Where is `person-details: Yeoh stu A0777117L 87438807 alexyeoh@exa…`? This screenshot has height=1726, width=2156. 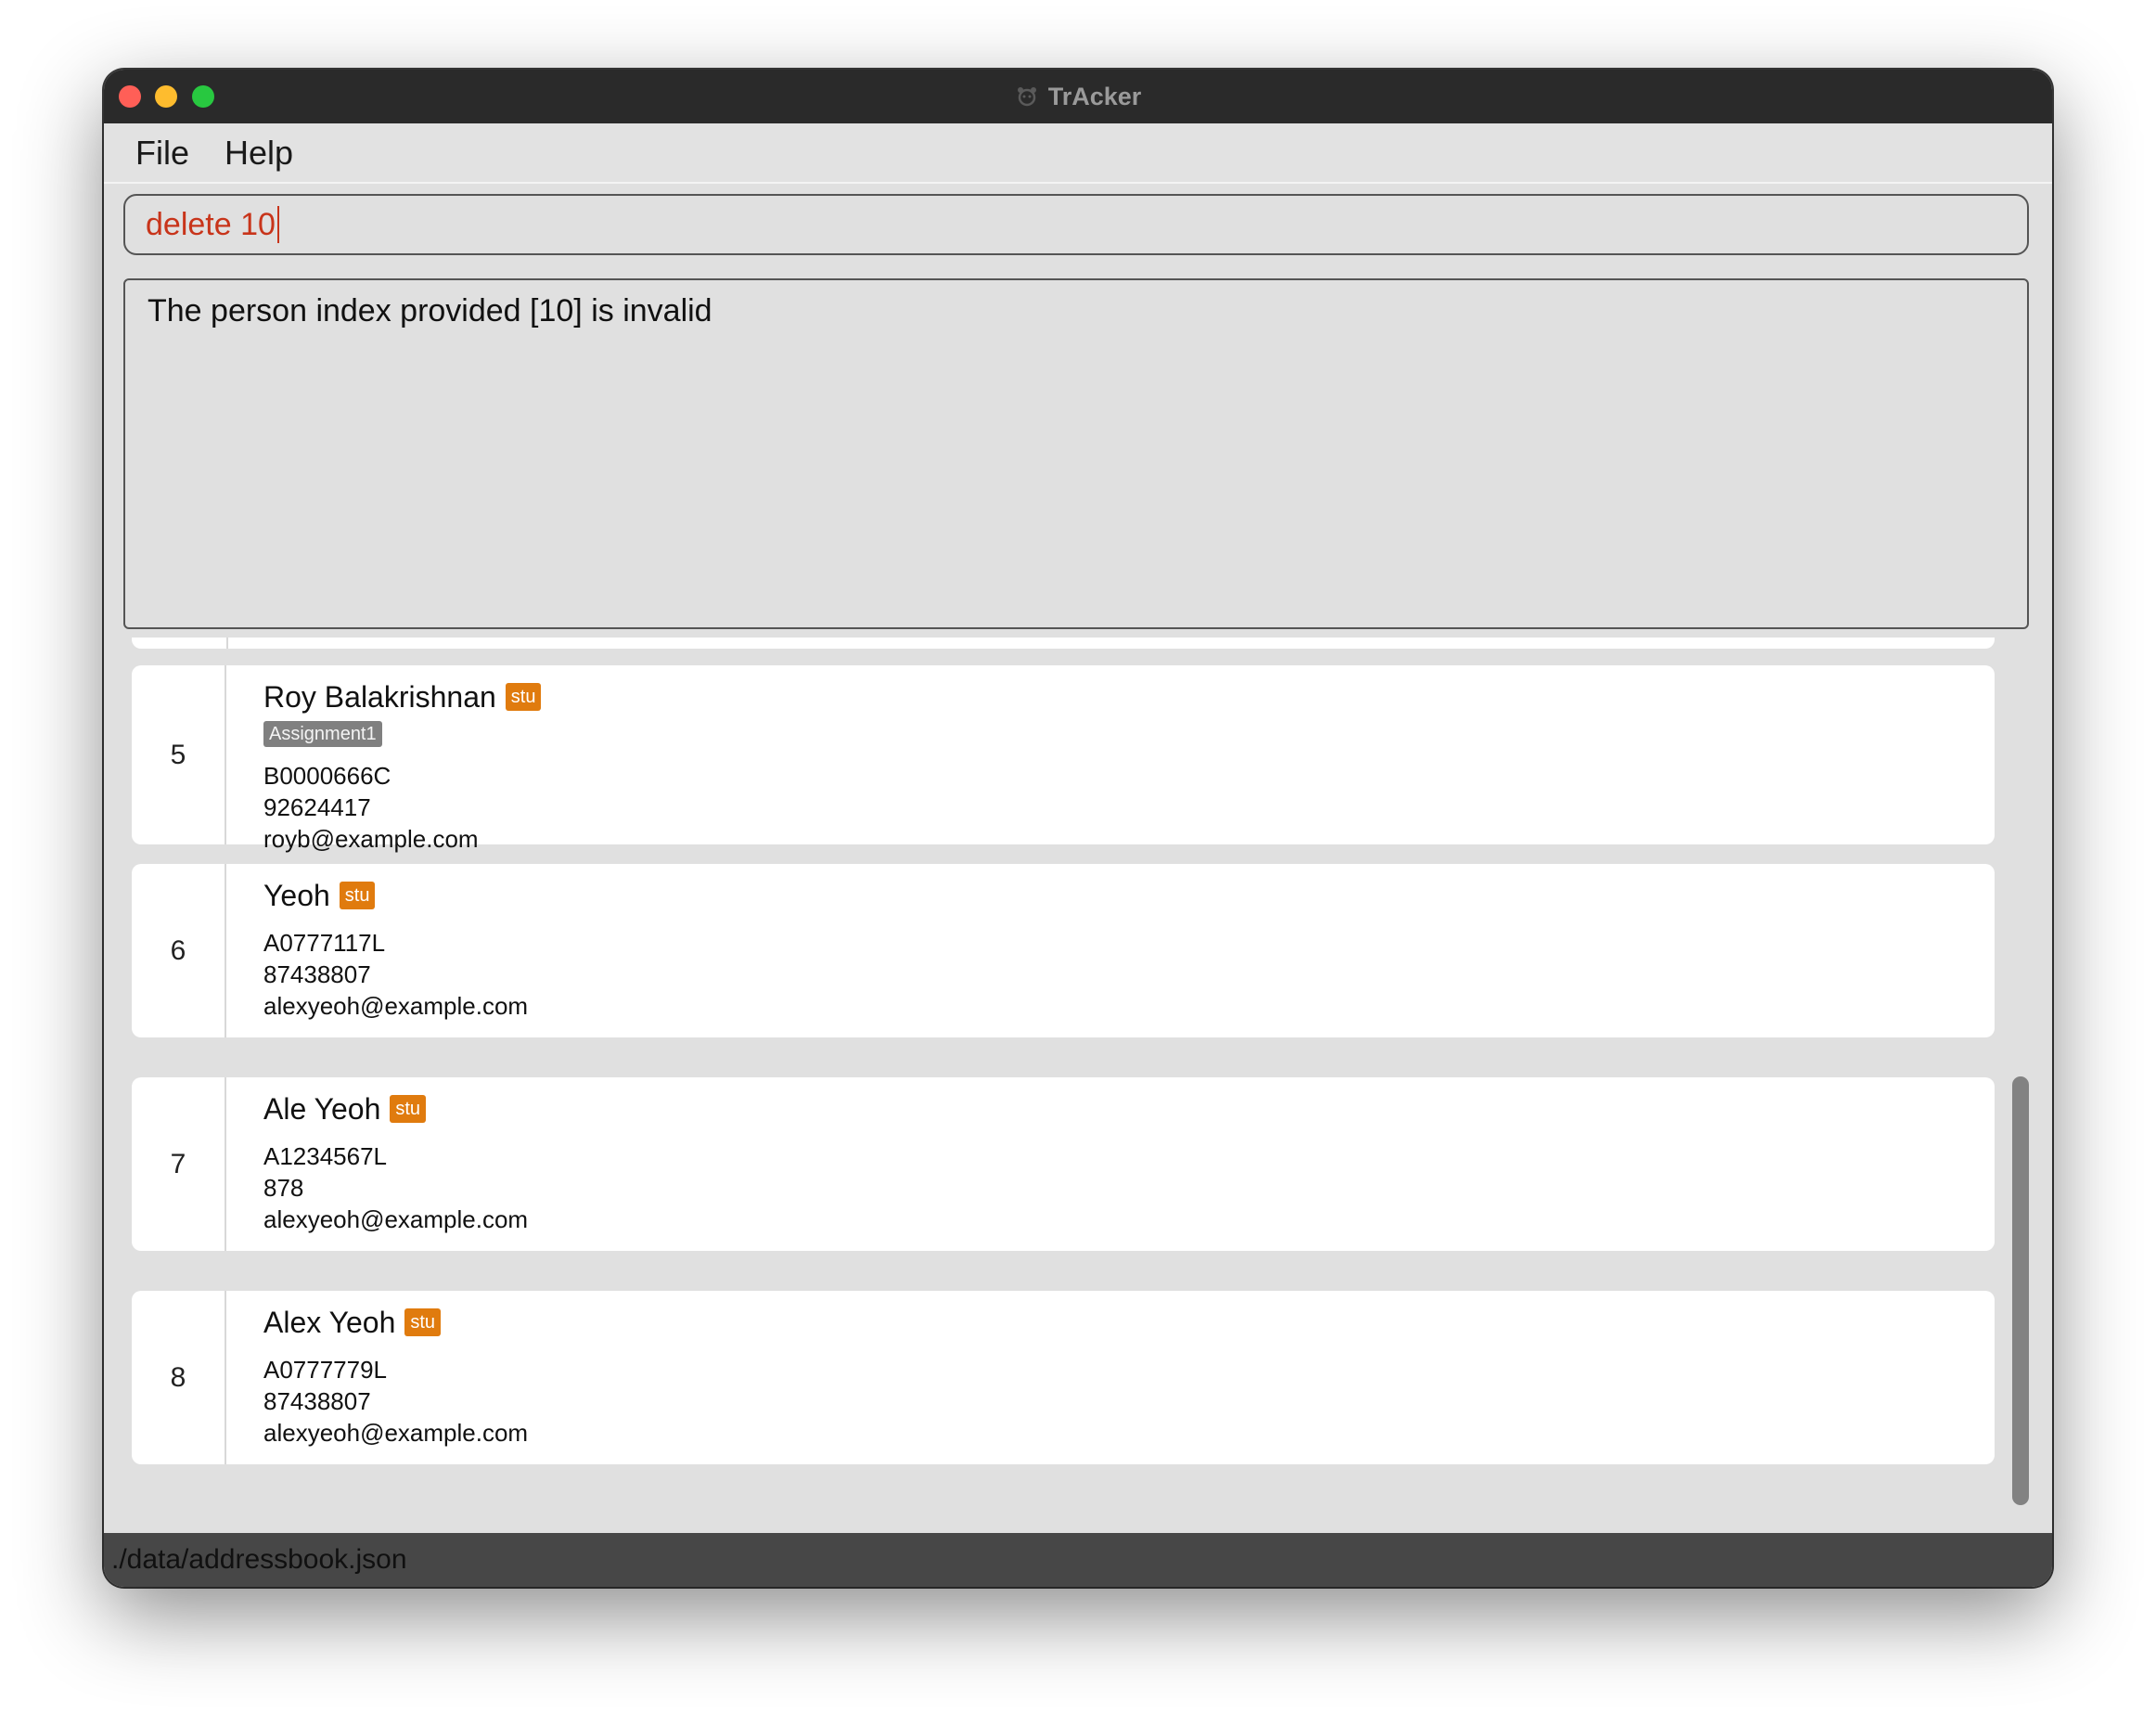
person-details: Yeoh stu A0777117L 87438807 alexyeoh@exa… is located at coordinates (395, 948).